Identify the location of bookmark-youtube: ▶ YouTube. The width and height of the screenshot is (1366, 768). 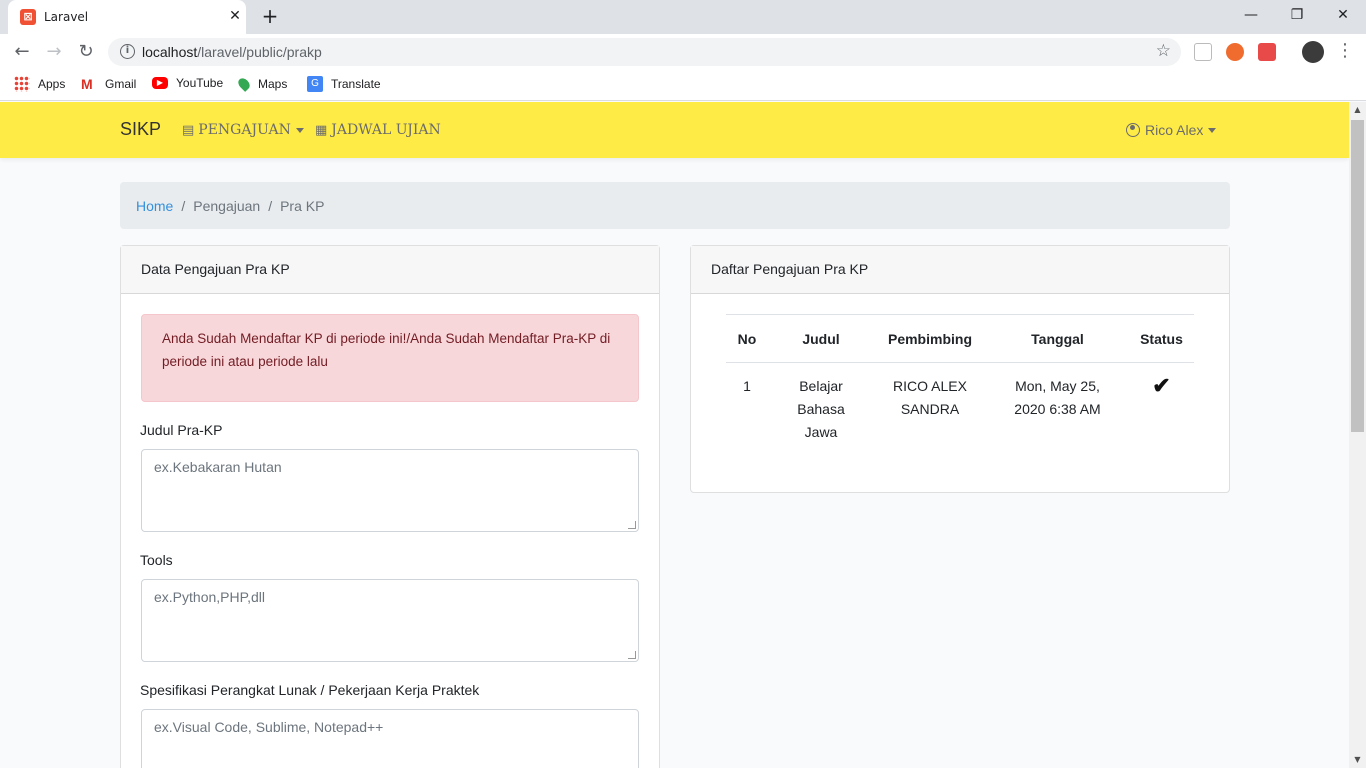
(187, 83).